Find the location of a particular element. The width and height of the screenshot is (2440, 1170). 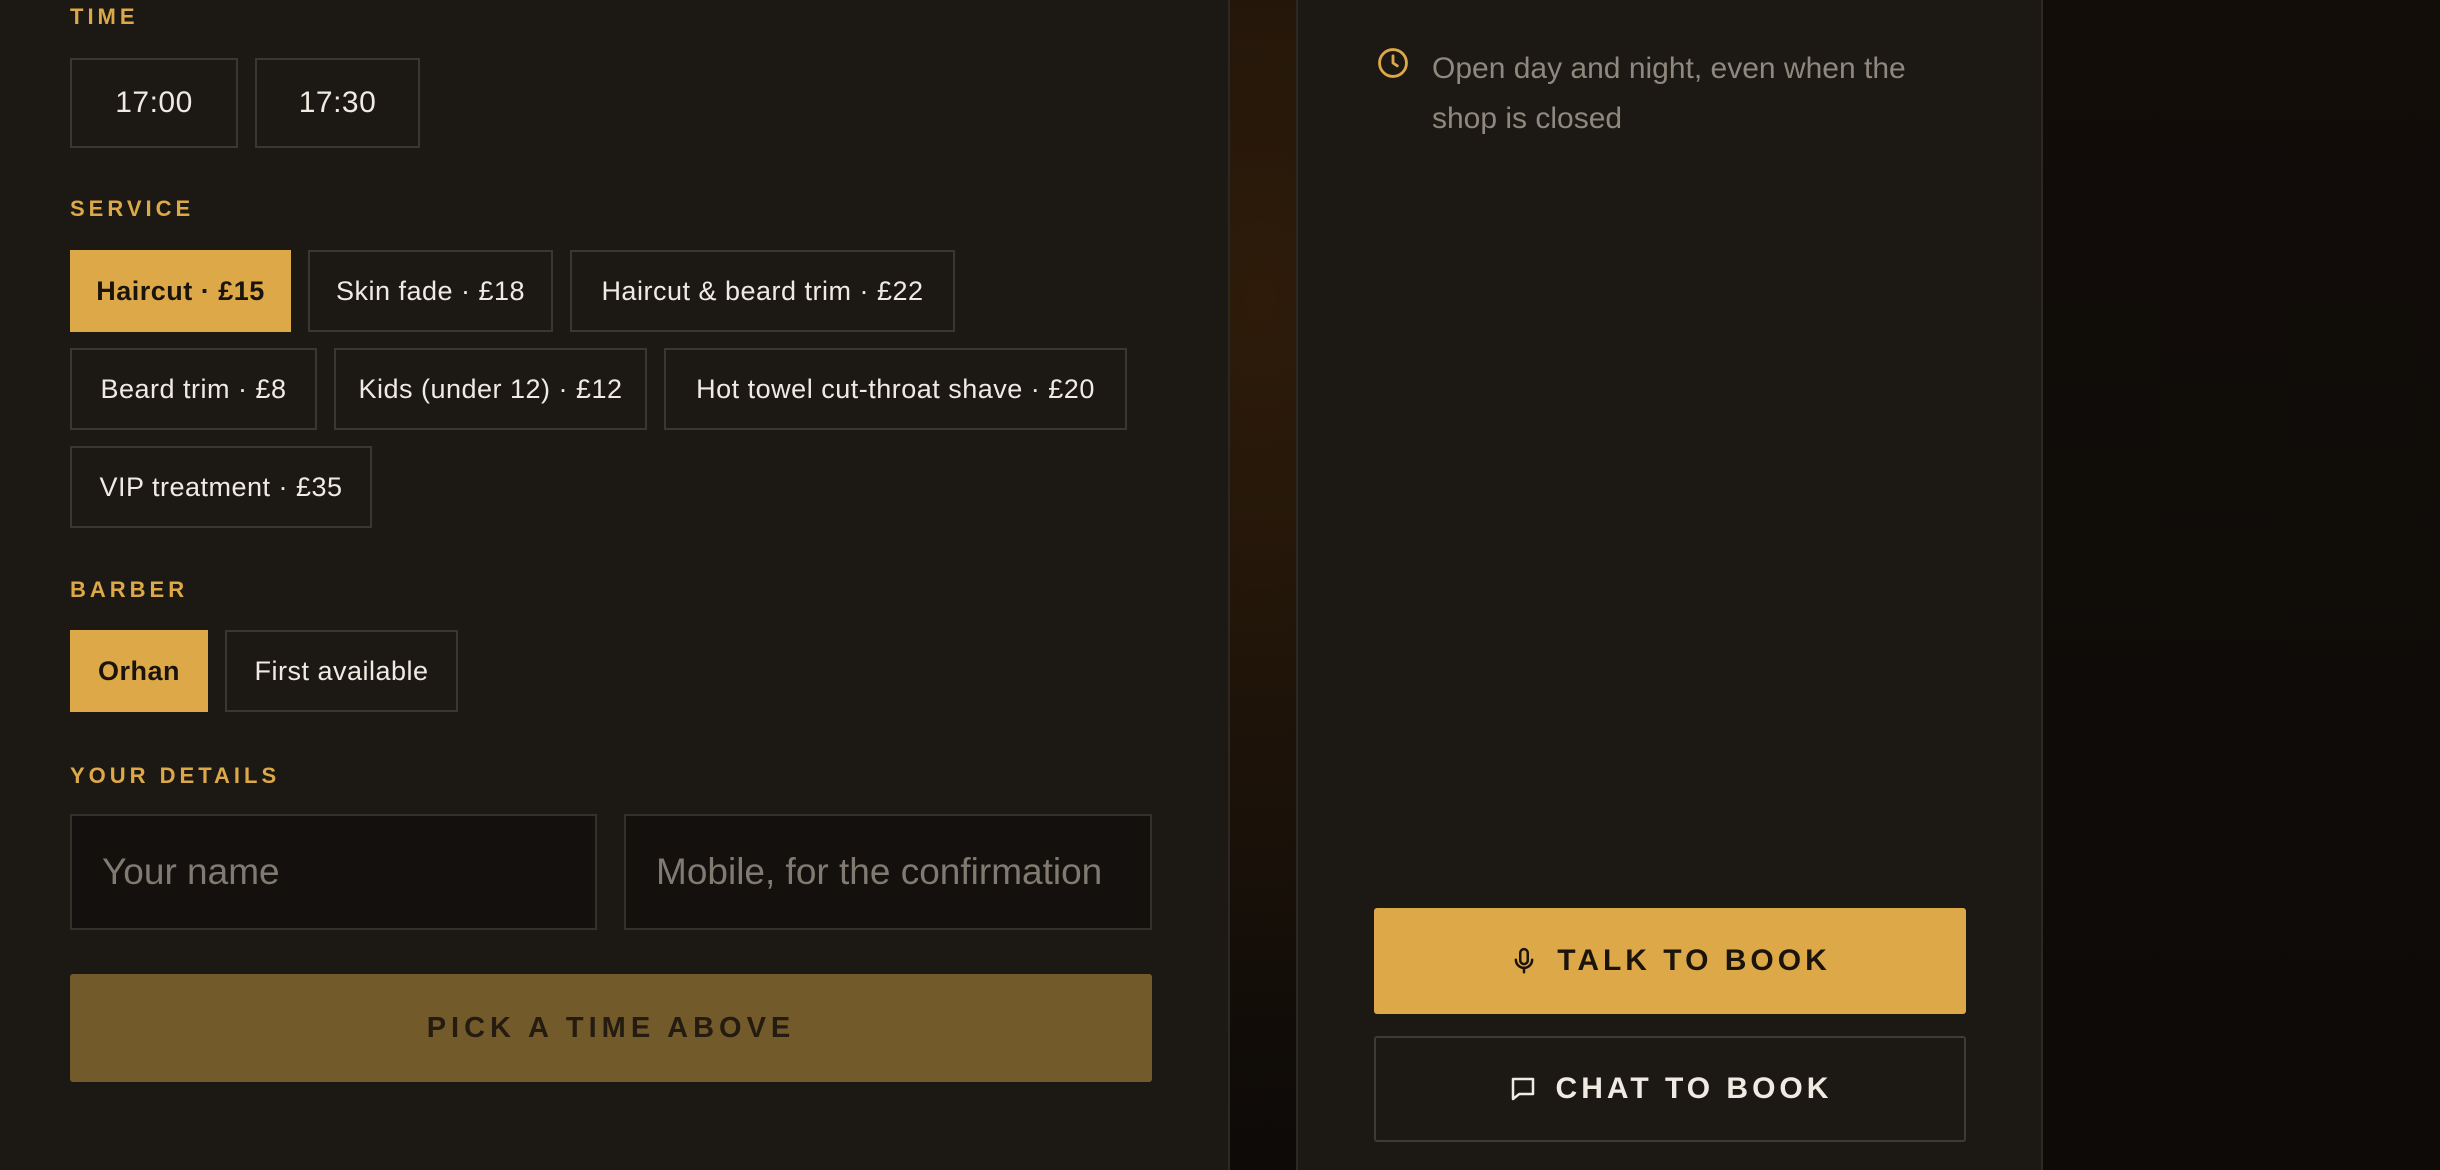

barber-section-label: BARBER is located at coordinates (129, 589).